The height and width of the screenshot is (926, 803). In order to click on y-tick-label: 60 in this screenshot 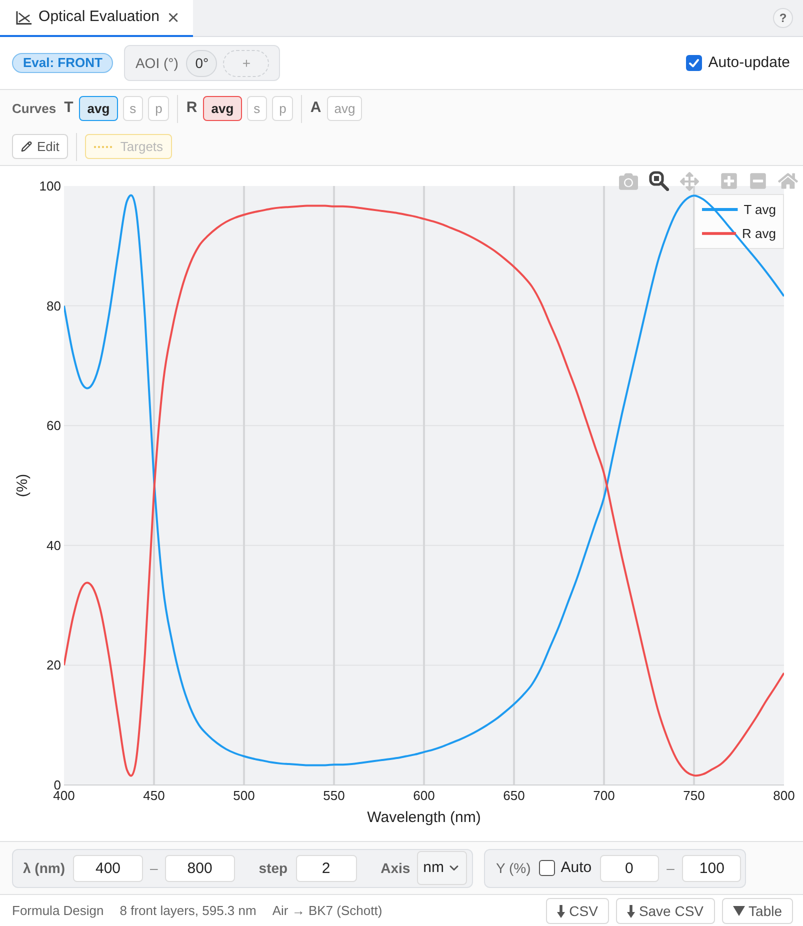, I will do `click(53, 426)`.